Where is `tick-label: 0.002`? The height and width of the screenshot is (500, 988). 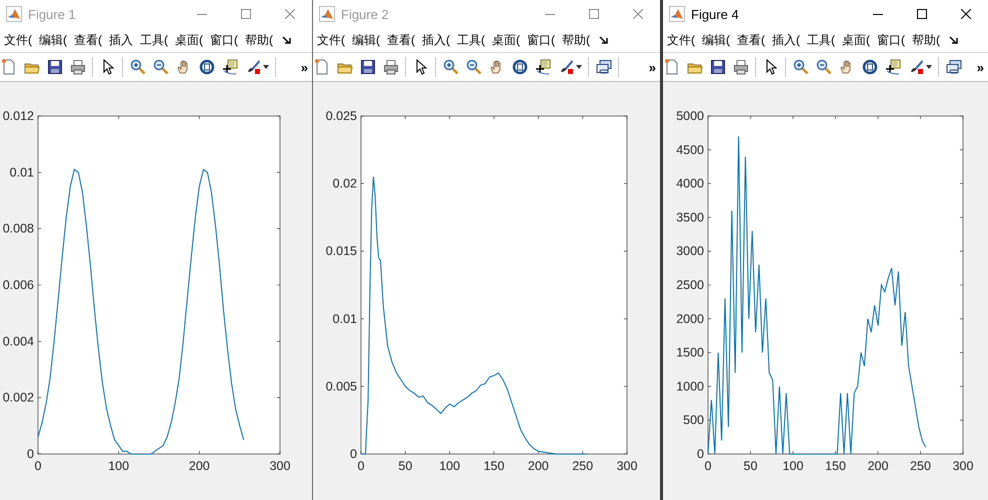
tick-label: 0.002 is located at coordinates (18, 397).